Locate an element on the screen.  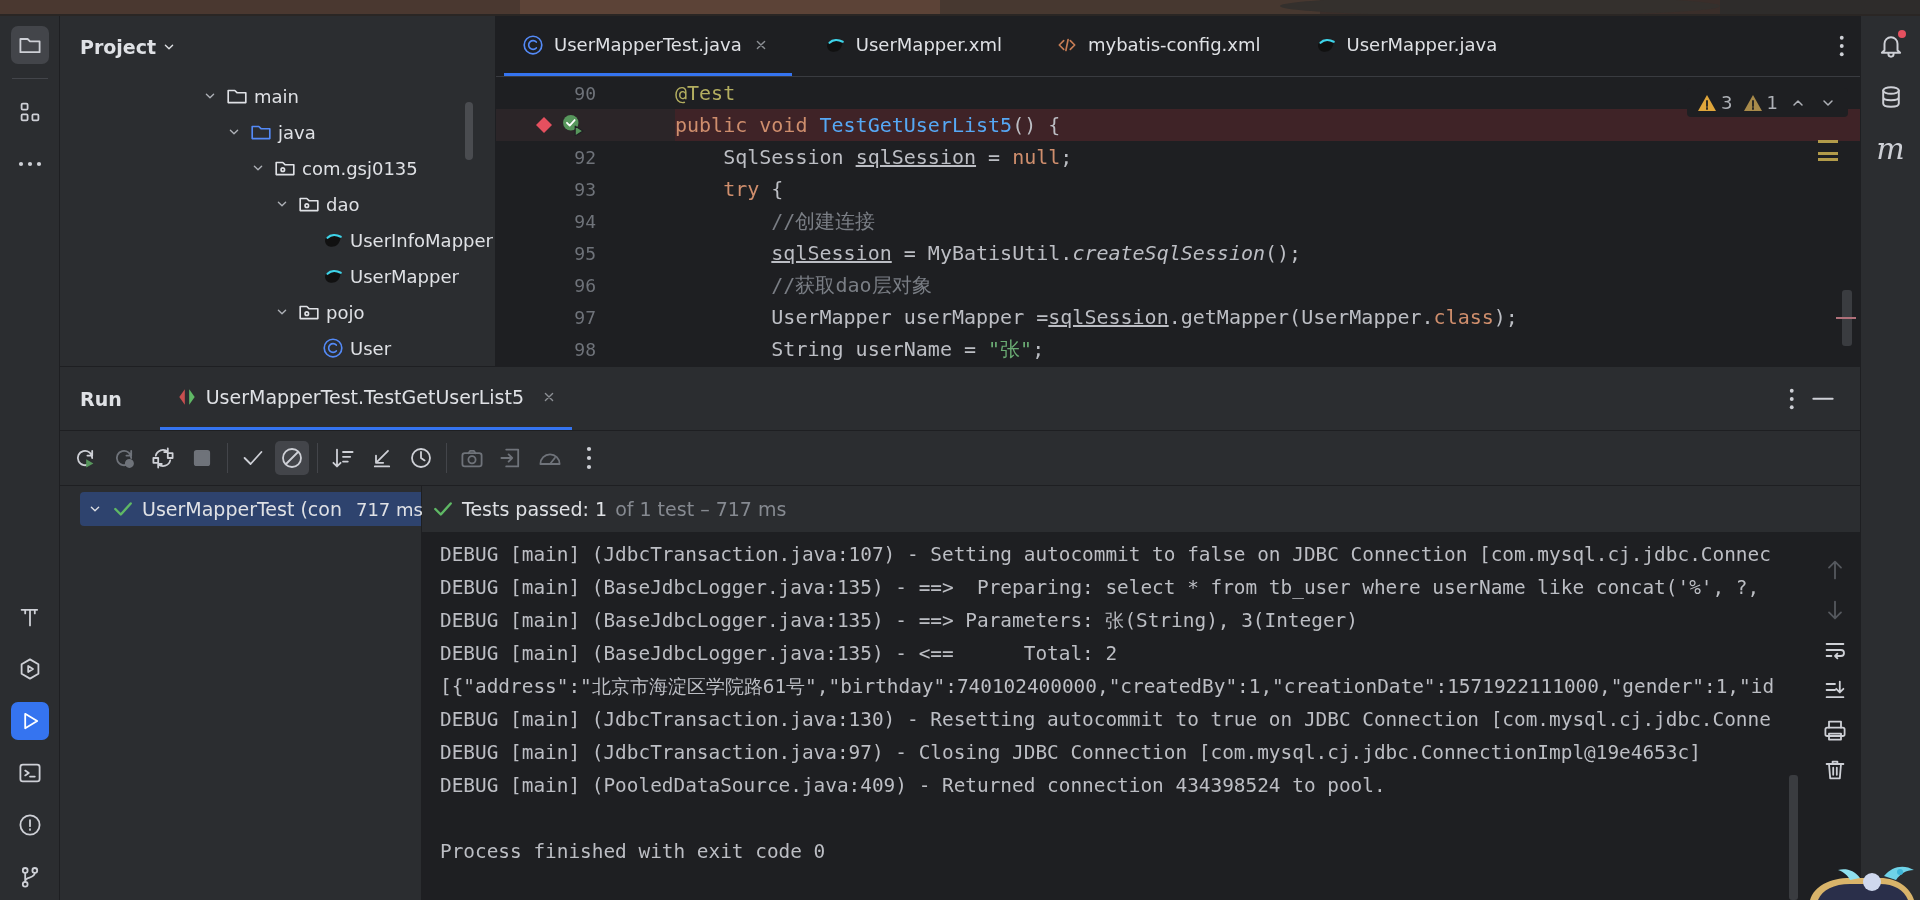
tree-item: User is located at coordinates (371, 348).